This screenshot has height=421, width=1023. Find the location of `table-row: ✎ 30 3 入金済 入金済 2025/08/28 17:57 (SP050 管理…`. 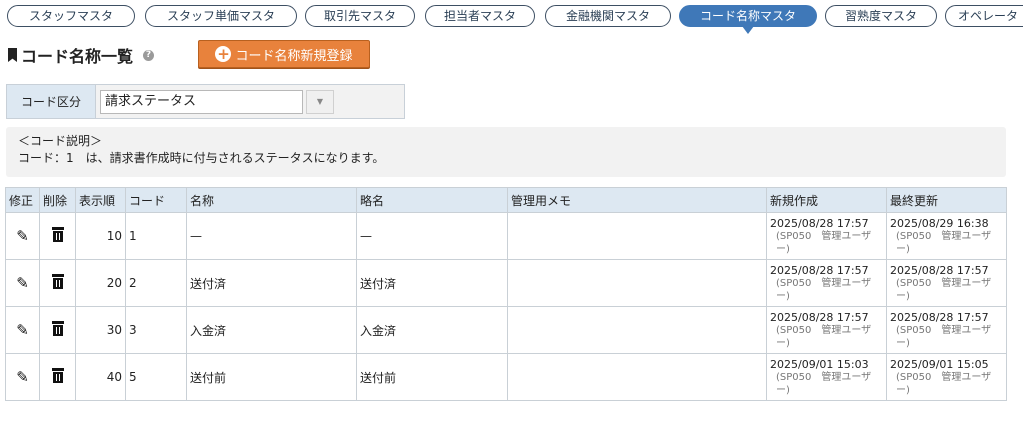

table-row: ✎ 30 3 入金済 入金済 2025/08/28 17:57 (SP050 管理… is located at coordinates (506, 330).